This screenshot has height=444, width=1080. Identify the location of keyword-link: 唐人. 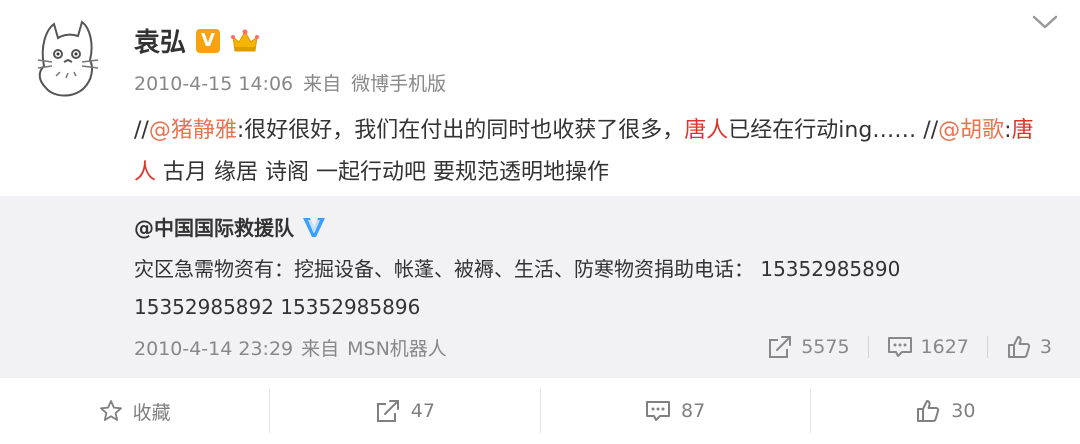
(706, 130).